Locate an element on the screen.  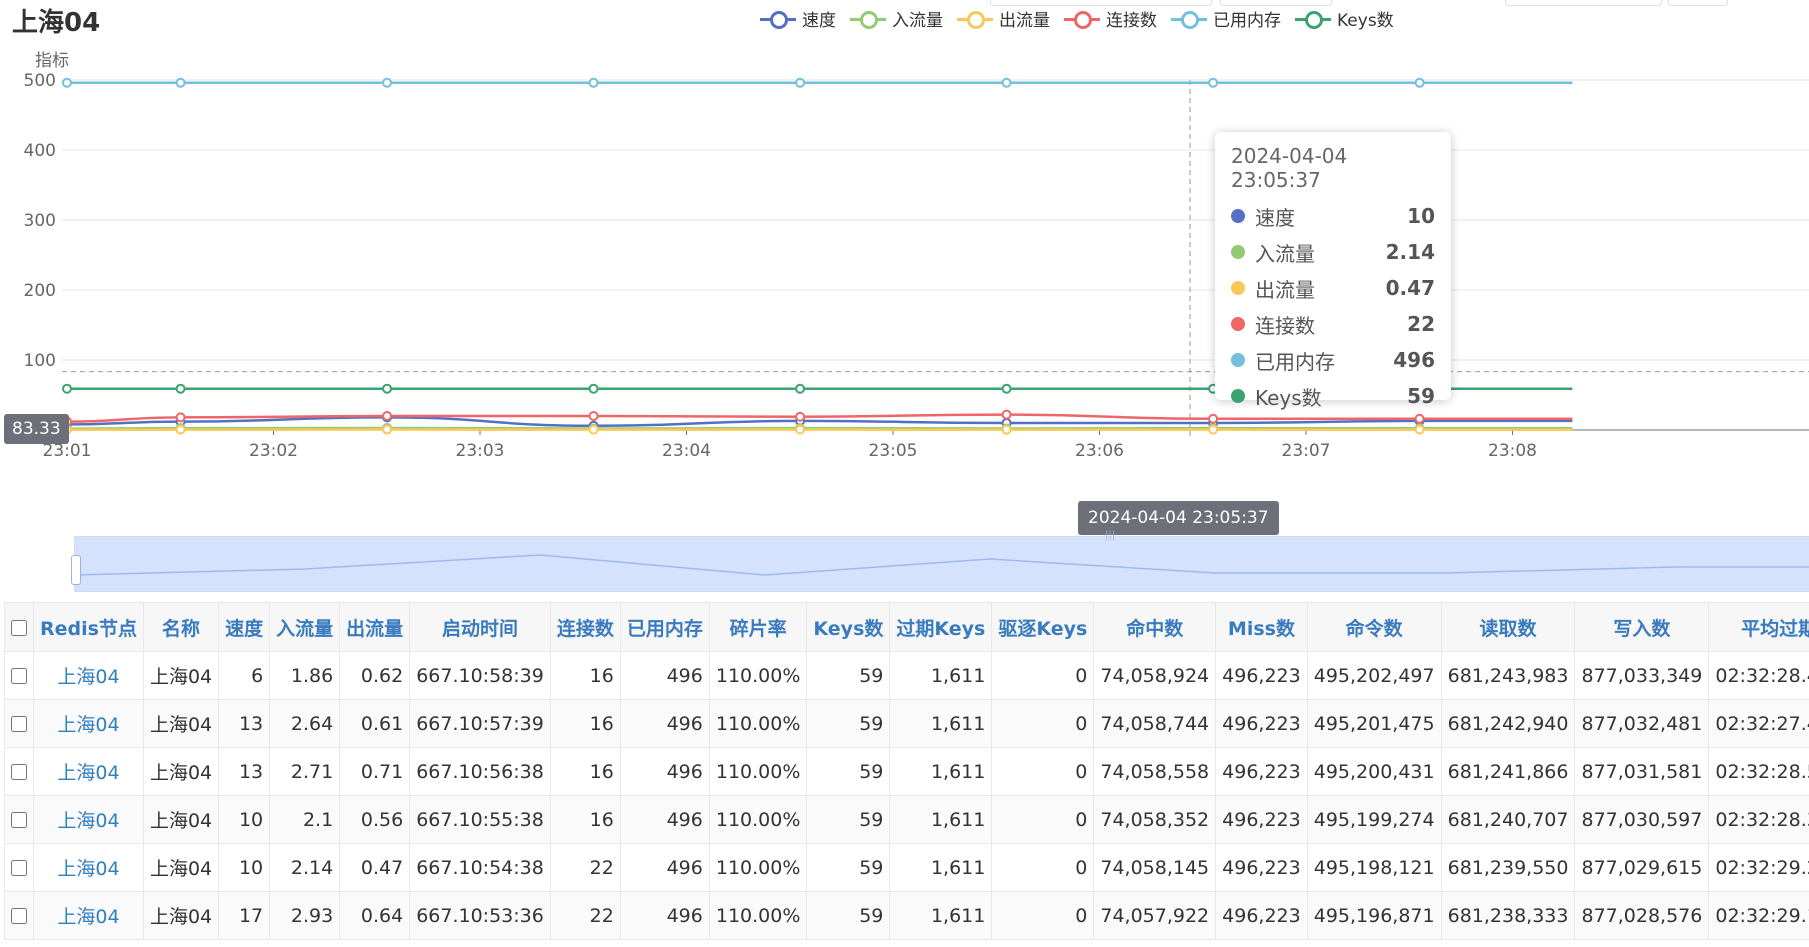
y-axis-pointer-label: 83.33 is located at coordinates (36, 429).